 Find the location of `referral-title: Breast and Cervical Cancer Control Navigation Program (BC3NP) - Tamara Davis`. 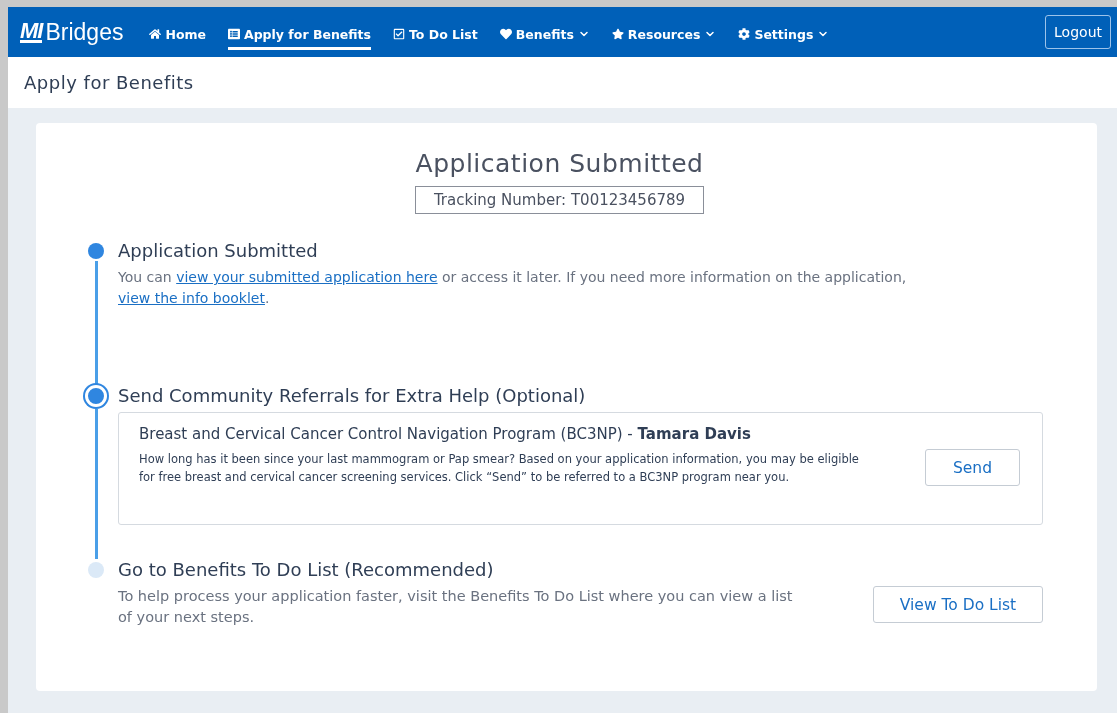

referral-title: Breast and Cervical Cancer Control Navigation Program (BC3NP) - Tamara Davis is located at coordinates (445, 434).